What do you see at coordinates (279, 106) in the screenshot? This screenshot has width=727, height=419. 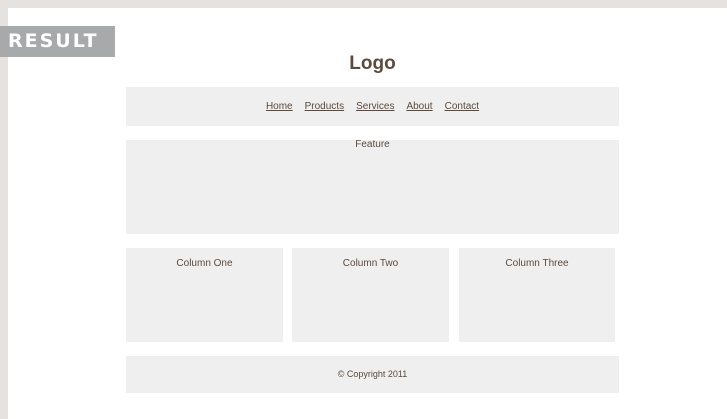 I see `nav-link-home: Home` at bounding box center [279, 106].